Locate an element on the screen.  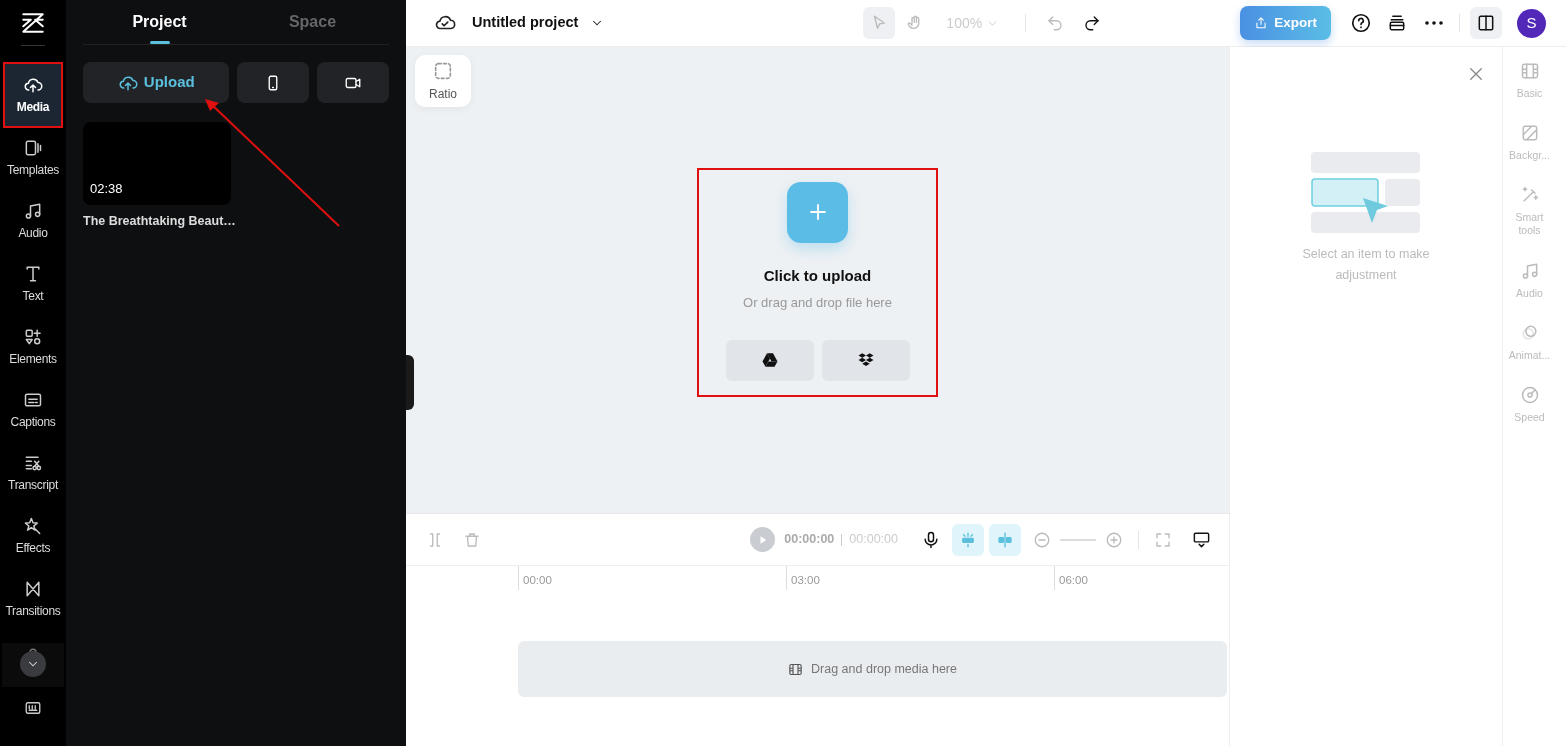
ratio-button: Ratio is located at coordinates (443, 81).